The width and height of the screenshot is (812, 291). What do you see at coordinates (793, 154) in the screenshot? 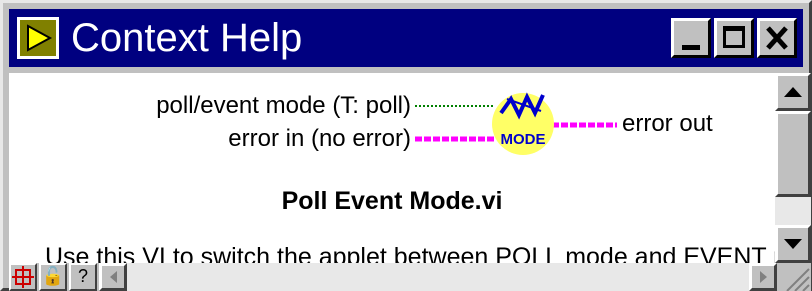
I see `scroll-thumb` at bounding box center [793, 154].